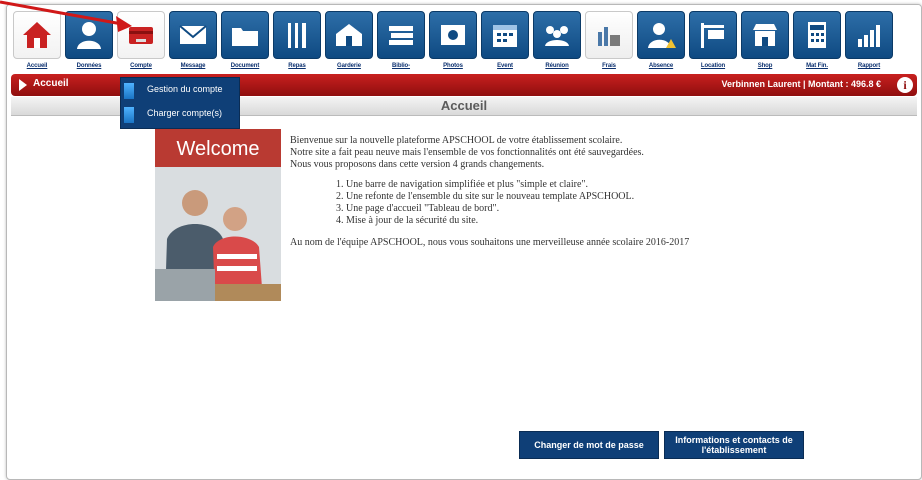  I want to click on toolbar-item-mat-fin: Mat Fin., so click(817, 40).